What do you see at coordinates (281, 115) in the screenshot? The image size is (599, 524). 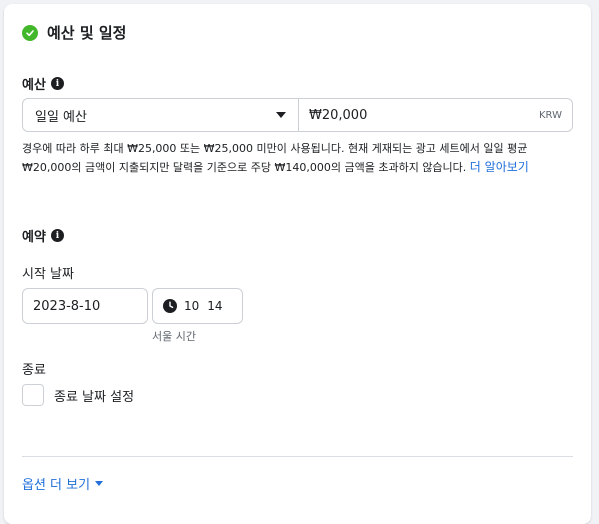 I see `caret-down-icon` at bounding box center [281, 115].